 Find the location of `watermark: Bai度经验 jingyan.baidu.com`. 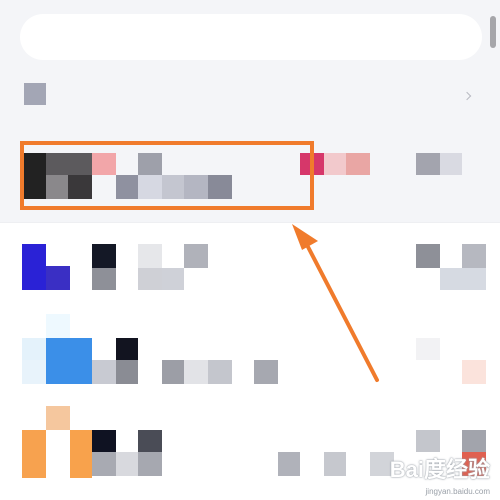

watermark: Bai度经验 jingyan.baidu.com is located at coordinates (440, 476).